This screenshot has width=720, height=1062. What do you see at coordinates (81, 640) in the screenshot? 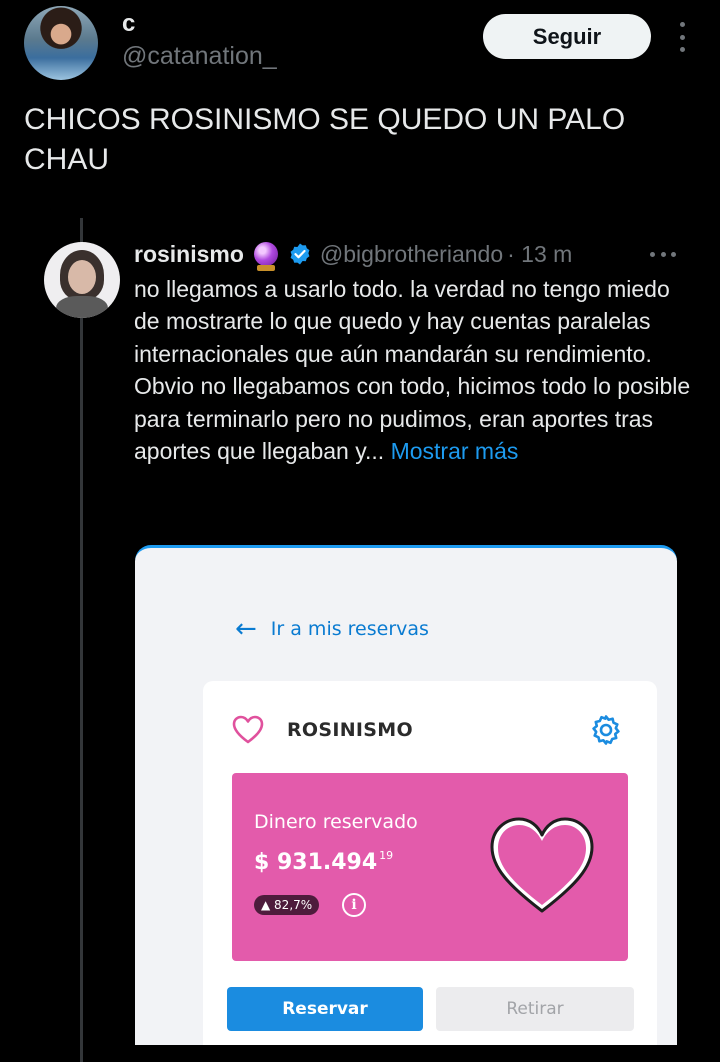
I see `quote-divider-line` at bounding box center [81, 640].